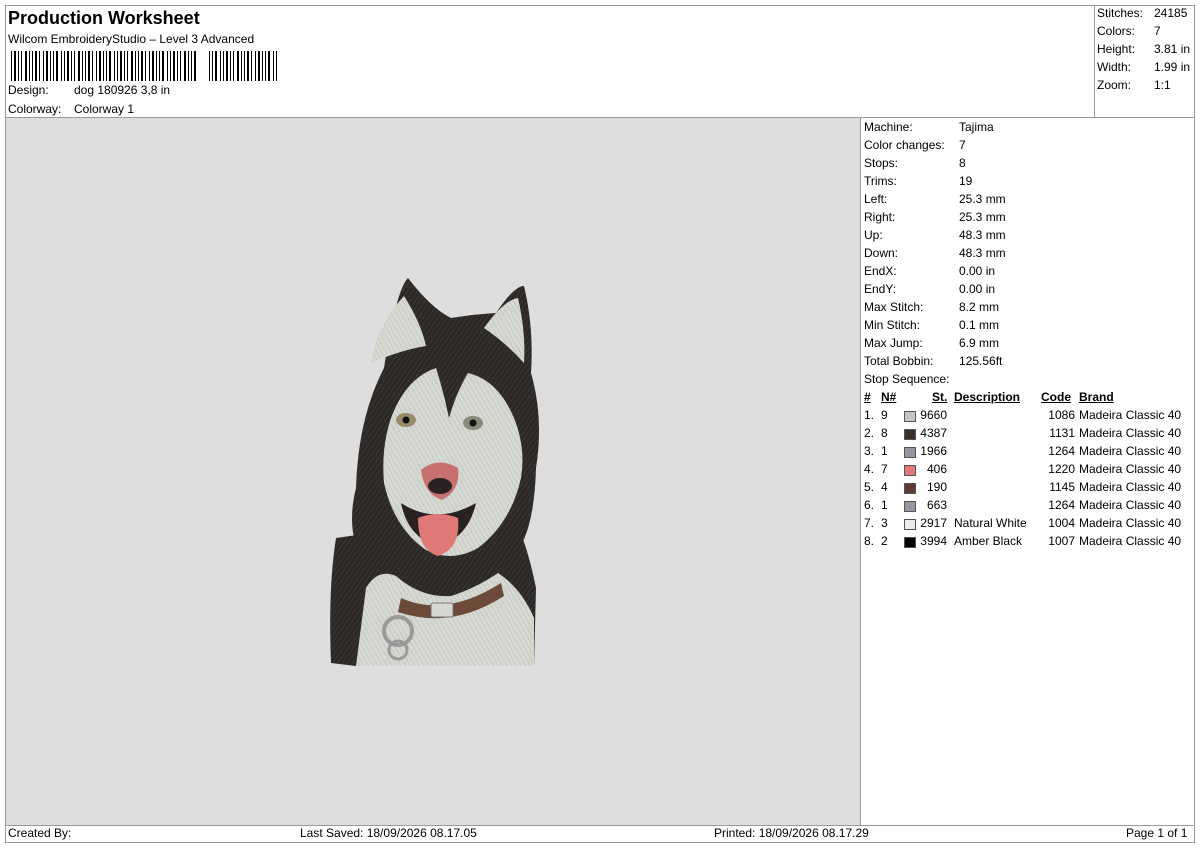 The image size is (1200, 848). I want to click on stitch-count: 190, so click(936, 487).